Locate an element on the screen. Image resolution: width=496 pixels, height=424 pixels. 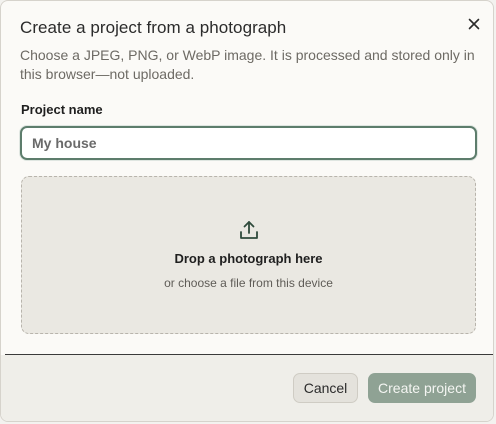
cancel-button: Cancel is located at coordinates (325, 388).